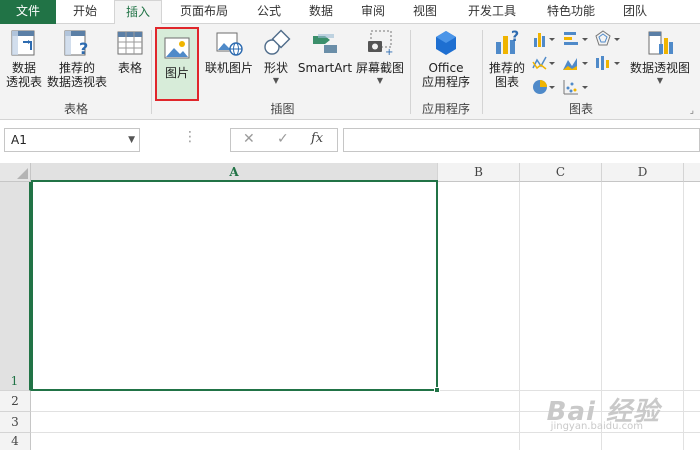 This screenshot has height=450, width=700. Describe the element at coordinates (15, 286) in the screenshot. I see `row-header-1: 1` at that location.